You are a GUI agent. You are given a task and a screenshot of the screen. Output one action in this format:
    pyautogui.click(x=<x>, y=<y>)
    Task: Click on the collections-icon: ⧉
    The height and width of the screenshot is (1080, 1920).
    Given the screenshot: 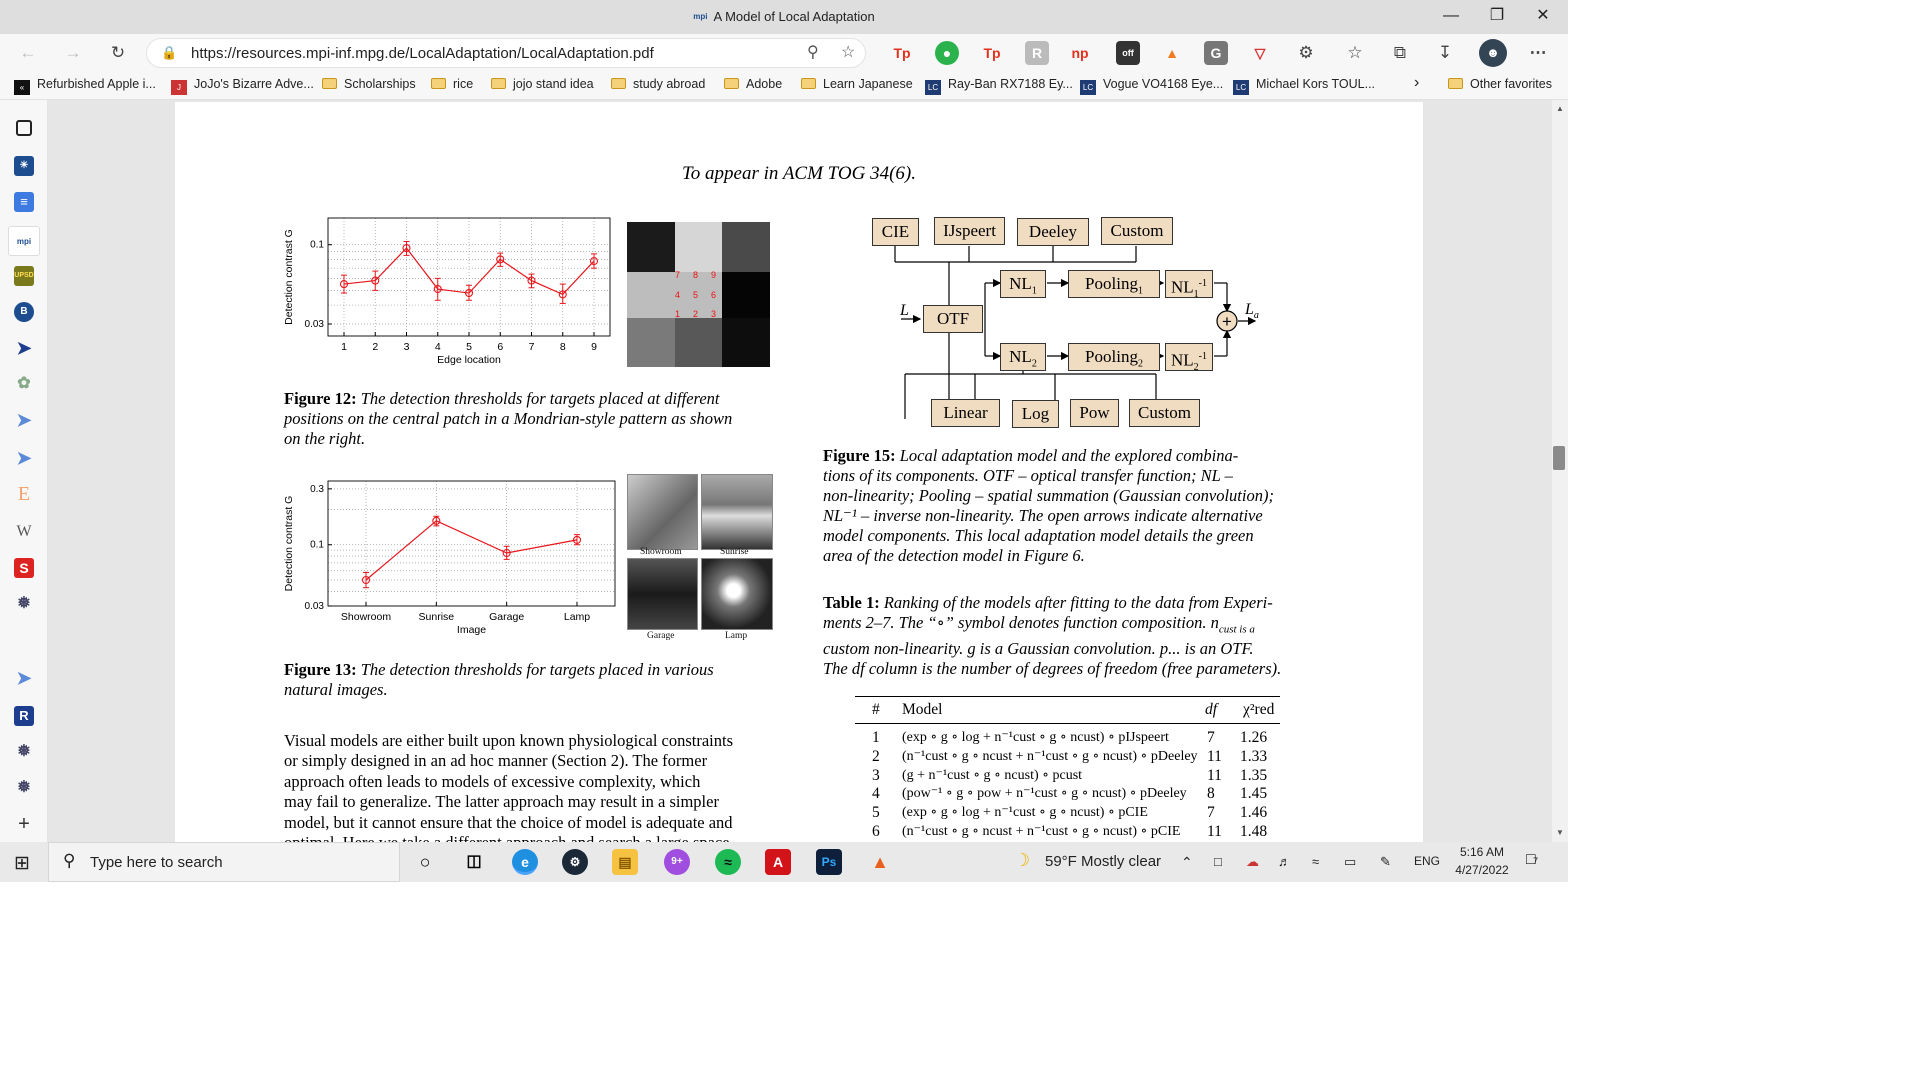 What is the action you would take?
    pyautogui.click(x=1400, y=53)
    